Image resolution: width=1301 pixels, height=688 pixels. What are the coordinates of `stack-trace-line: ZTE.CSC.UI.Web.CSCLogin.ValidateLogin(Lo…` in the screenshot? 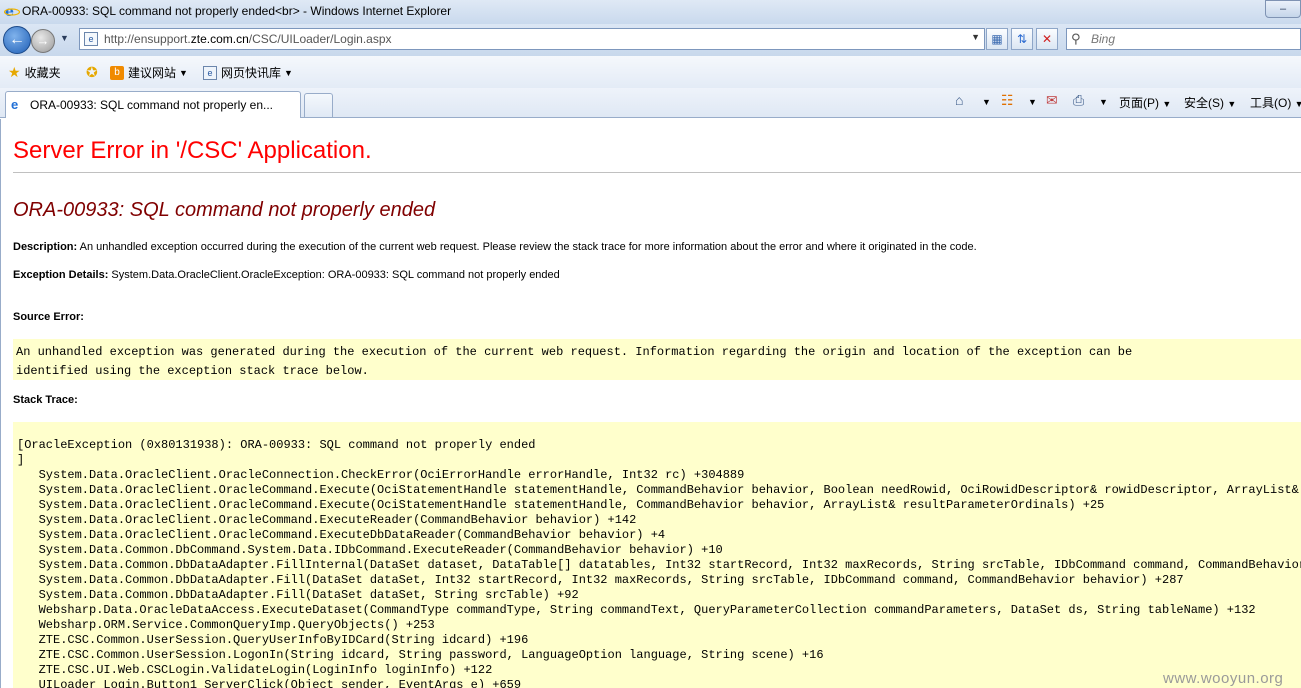 It's located at (255, 670).